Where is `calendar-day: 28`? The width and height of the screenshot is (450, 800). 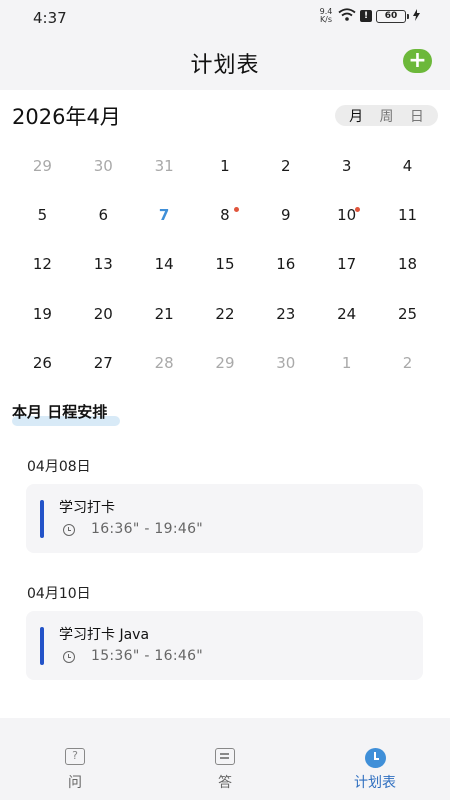
calendar-day: 28 is located at coordinates (164, 363).